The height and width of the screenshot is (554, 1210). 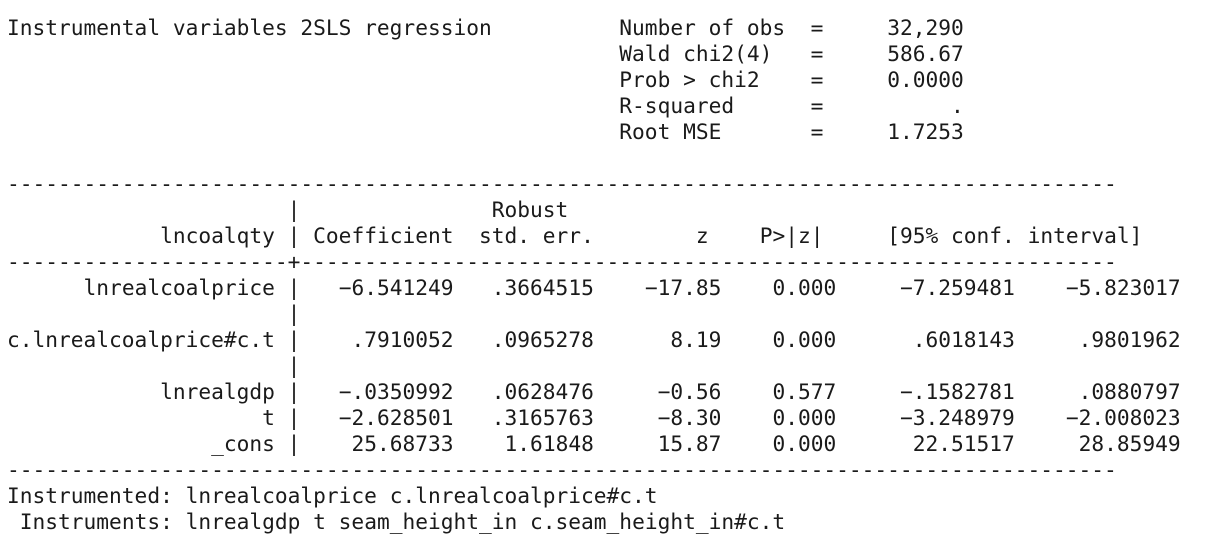 I want to click on z-value: 8.19, so click(x=696, y=339).